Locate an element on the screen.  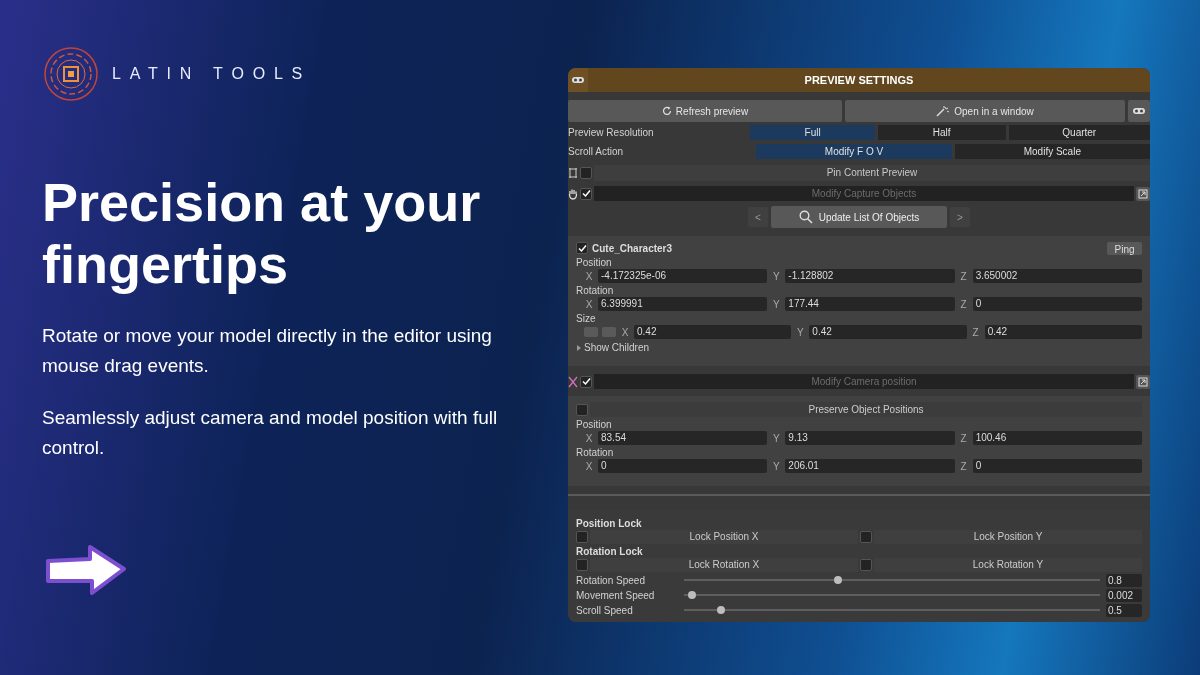
option-button: Quarter is located at coordinates (1079, 132).